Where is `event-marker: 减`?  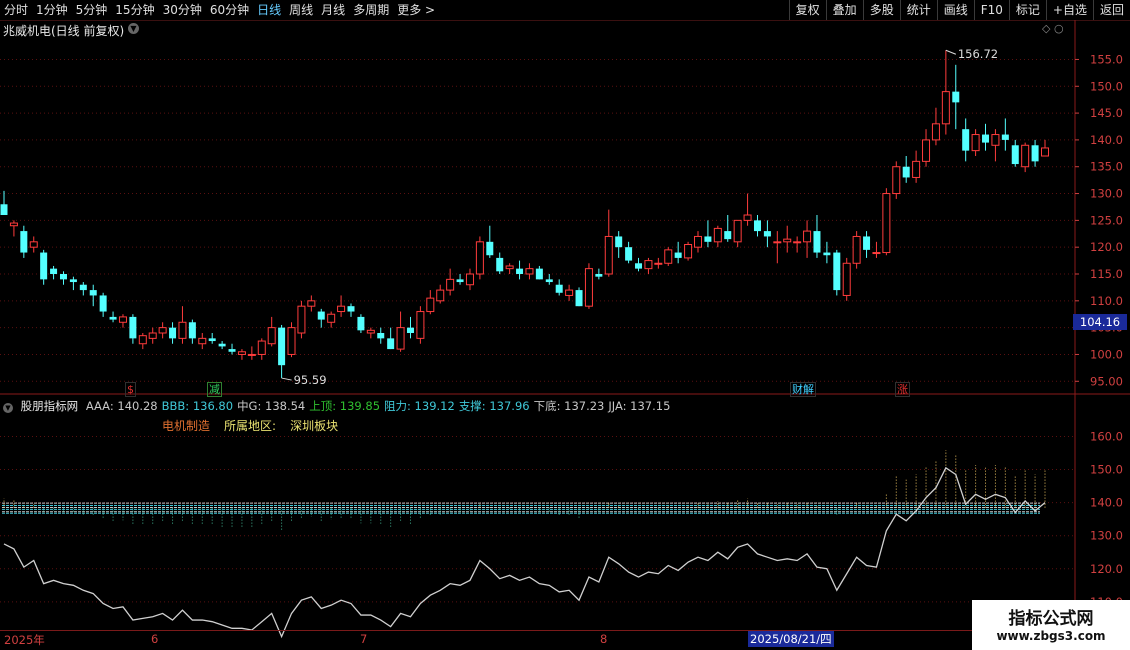 event-marker: 减 is located at coordinates (214, 389).